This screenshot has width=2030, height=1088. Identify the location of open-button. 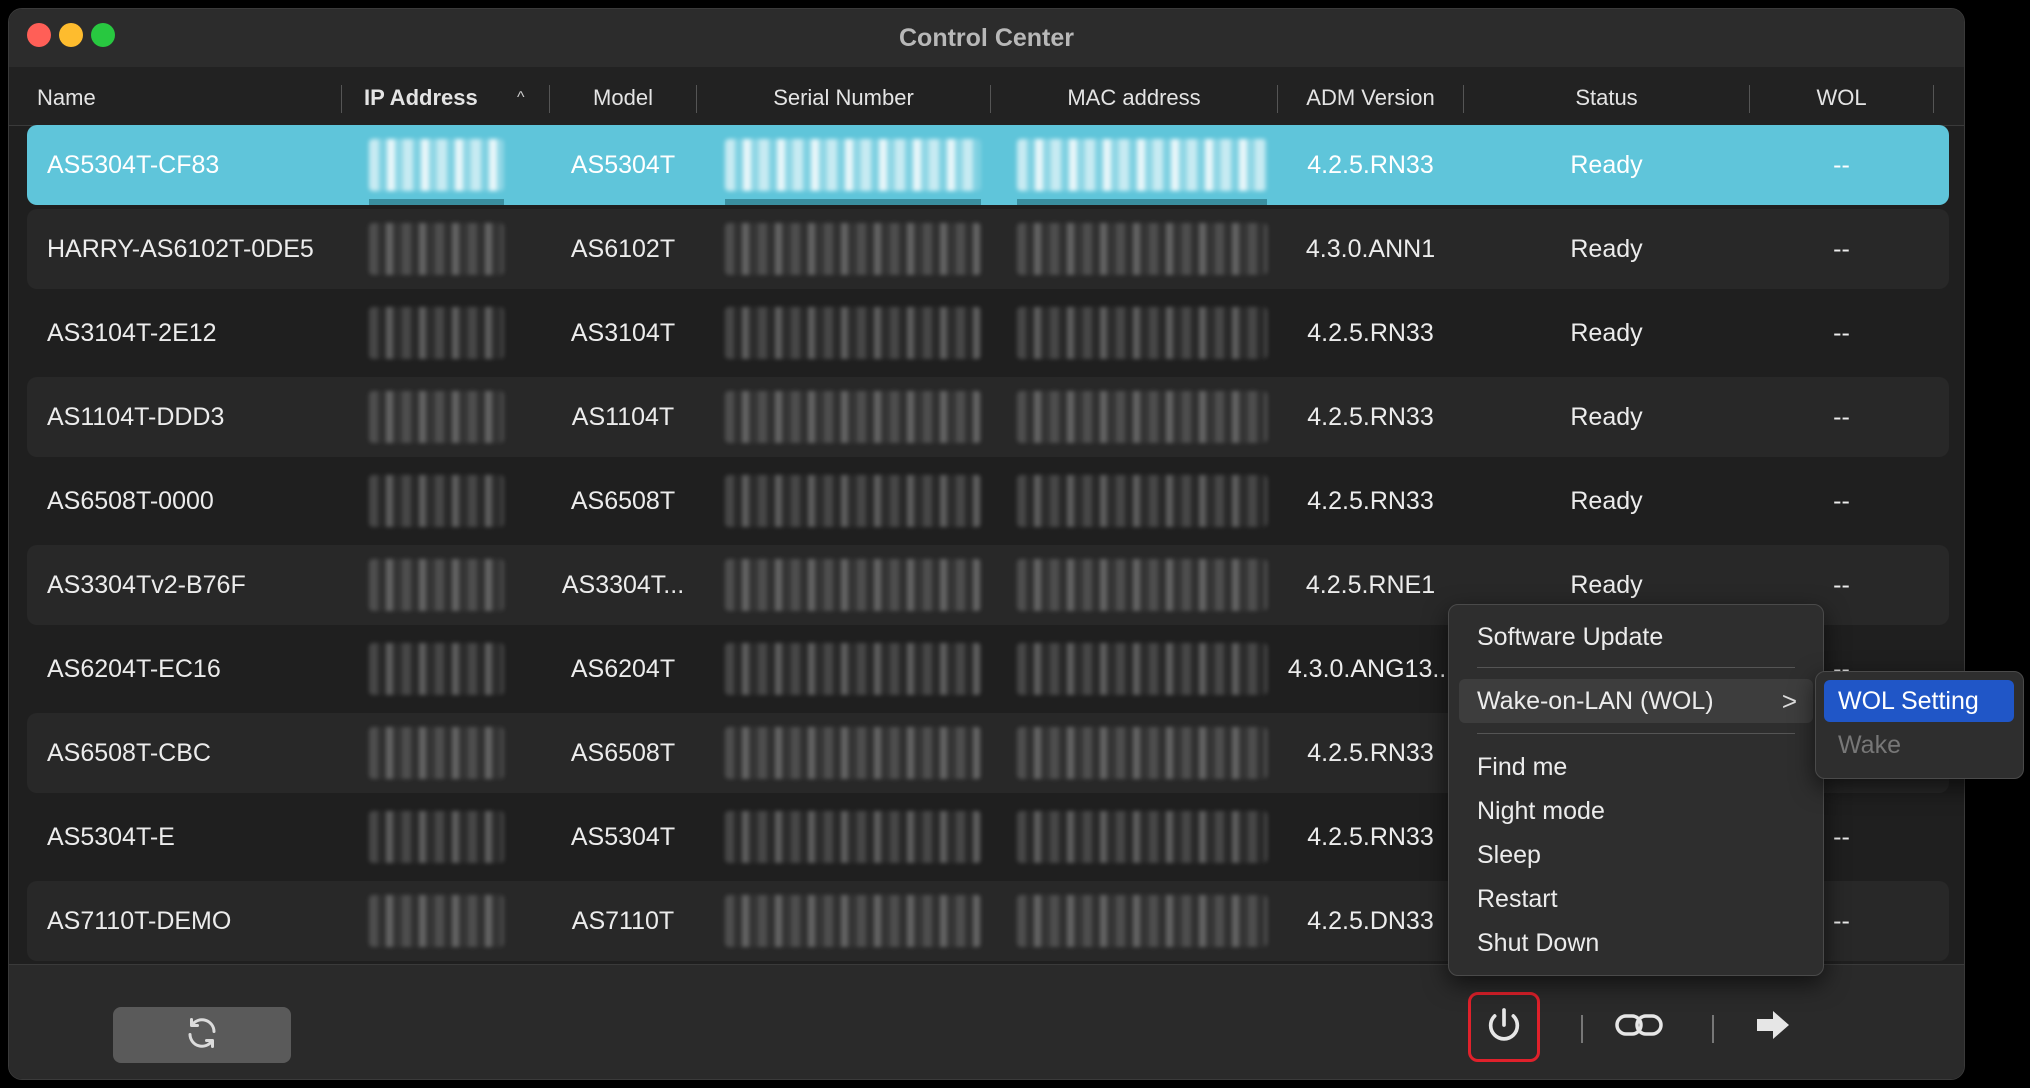
(1773, 1027).